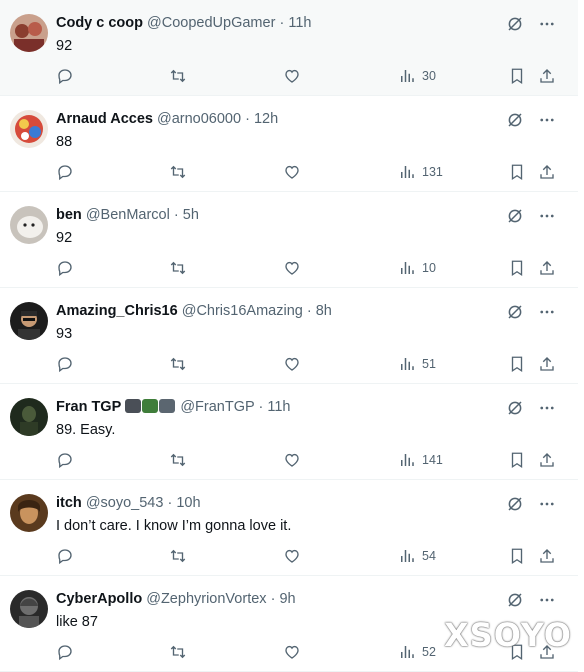 This screenshot has height=672, width=584. I want to click on timestamp: 5h, so click(191, 215).